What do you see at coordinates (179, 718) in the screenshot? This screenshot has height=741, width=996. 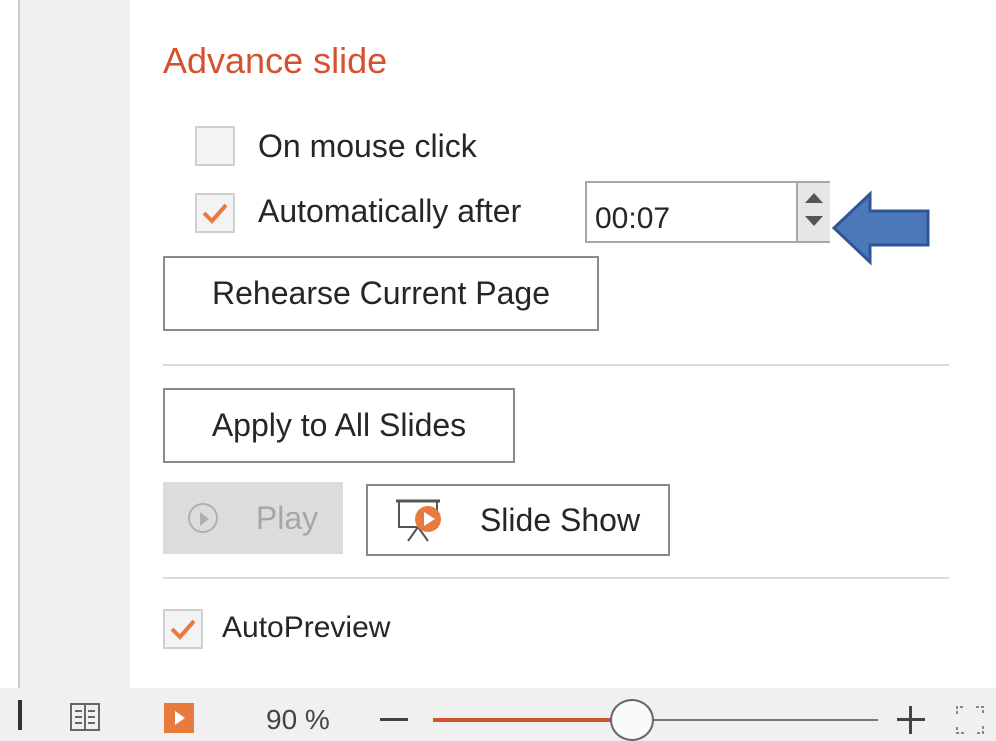 I see `slideshow-view-icon` at bounding box center [179, 718].